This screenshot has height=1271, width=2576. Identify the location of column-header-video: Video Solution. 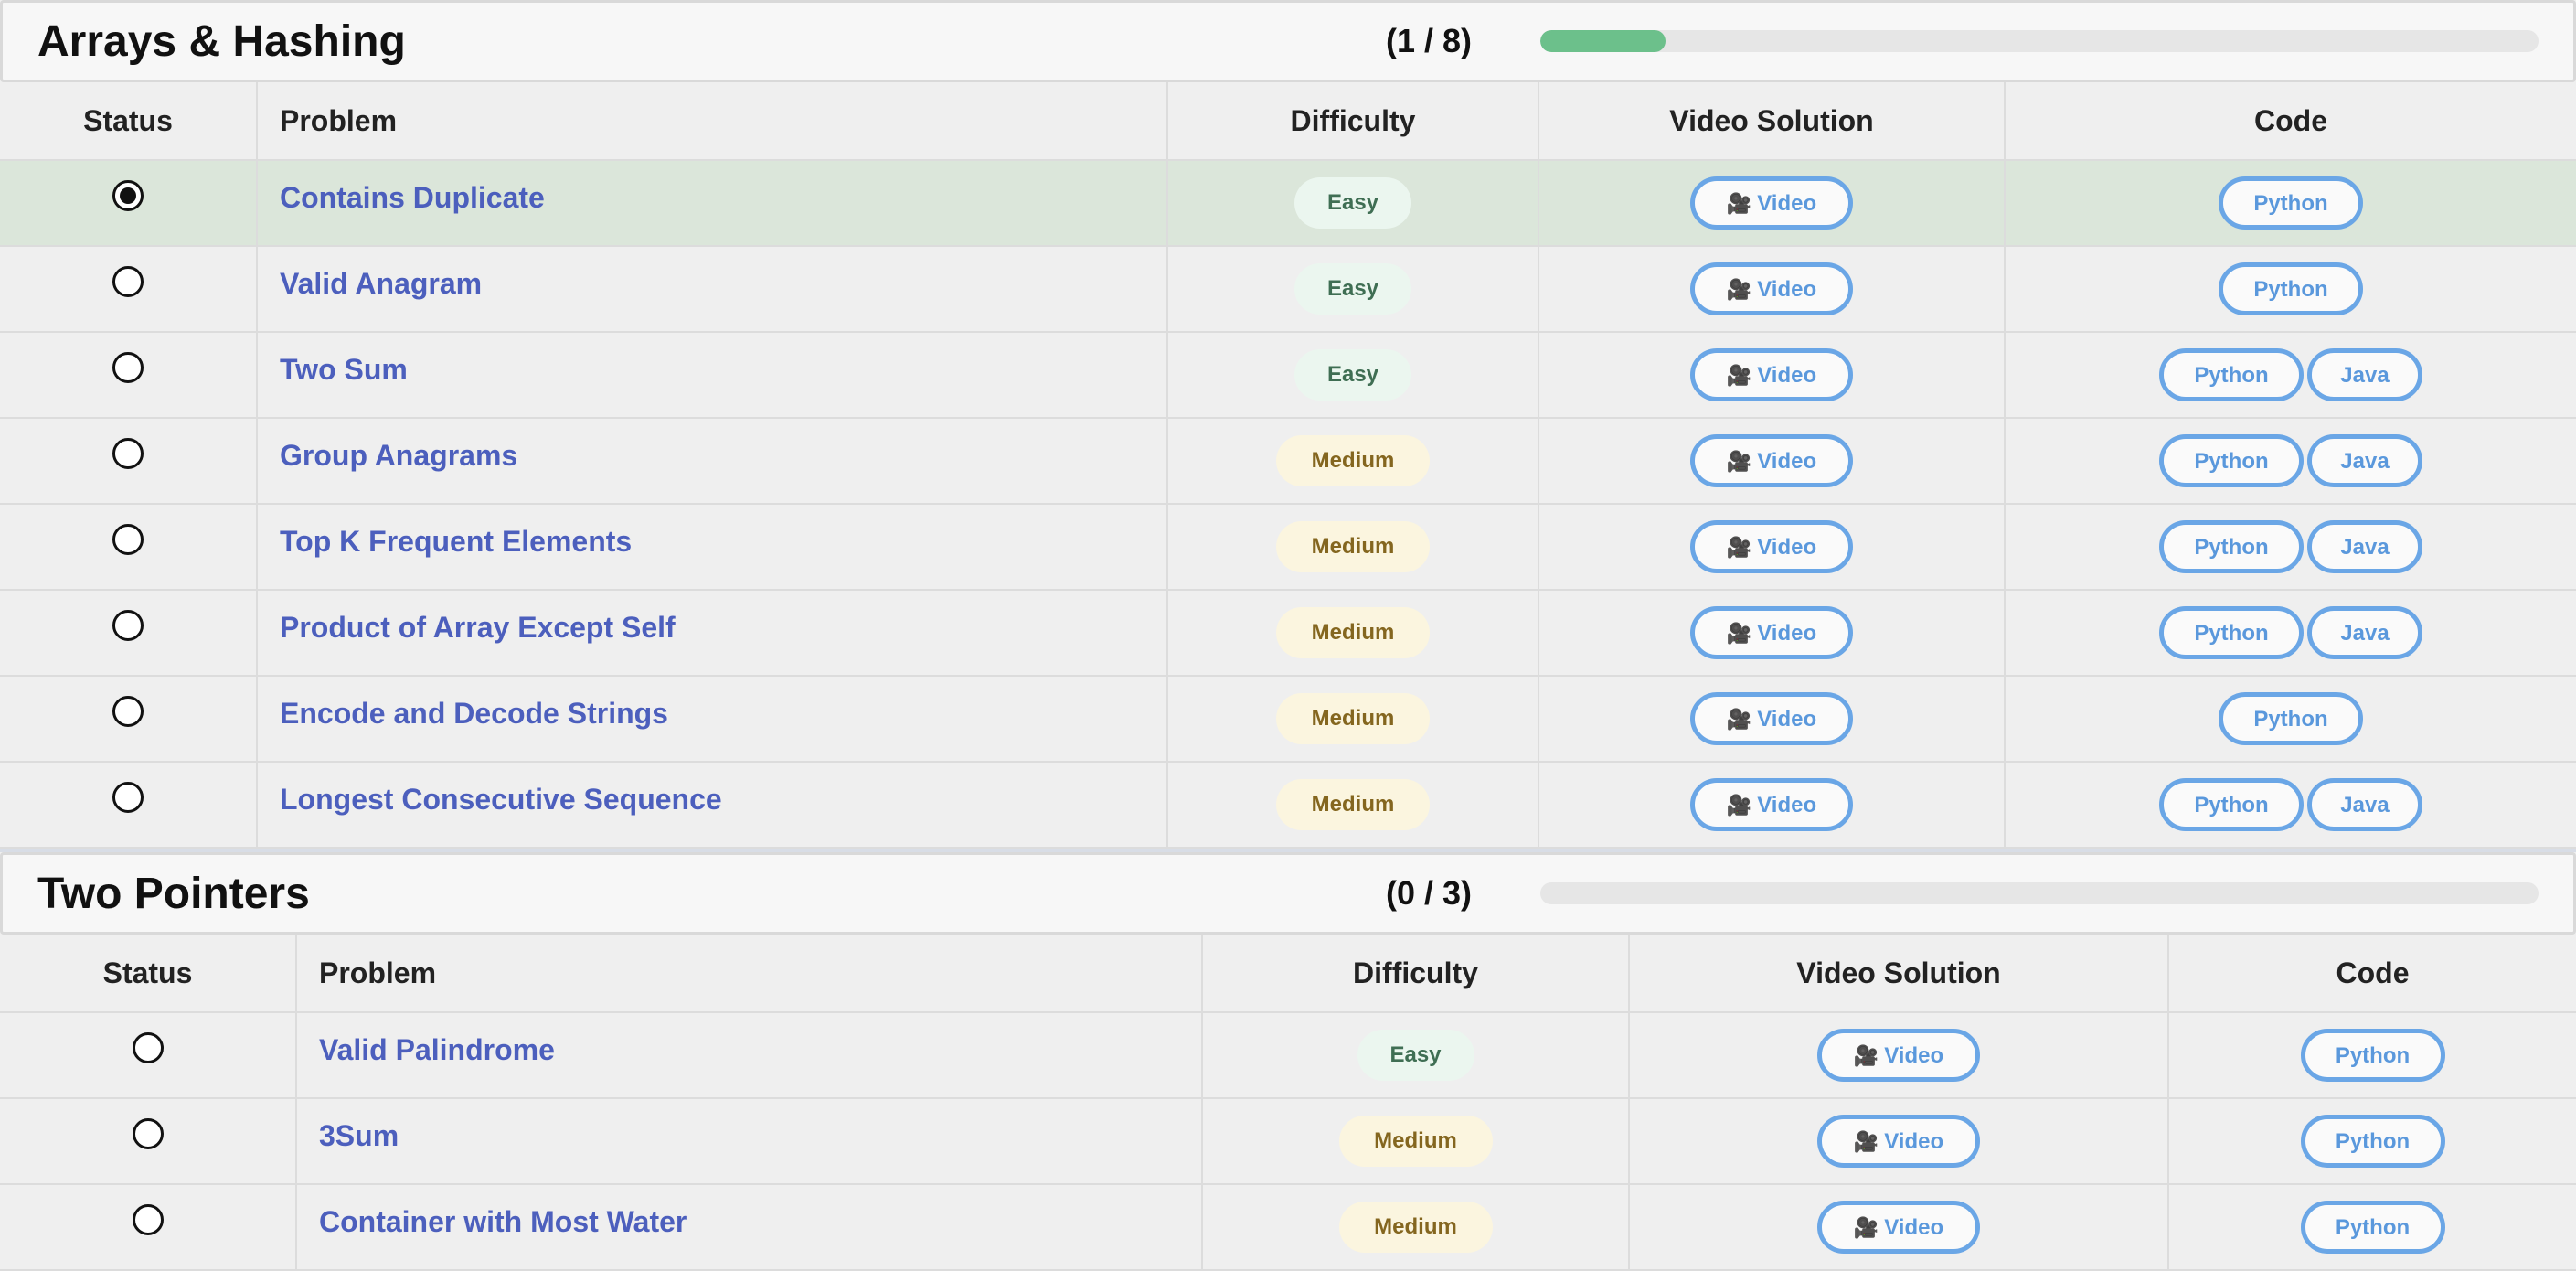
(1772, 121).